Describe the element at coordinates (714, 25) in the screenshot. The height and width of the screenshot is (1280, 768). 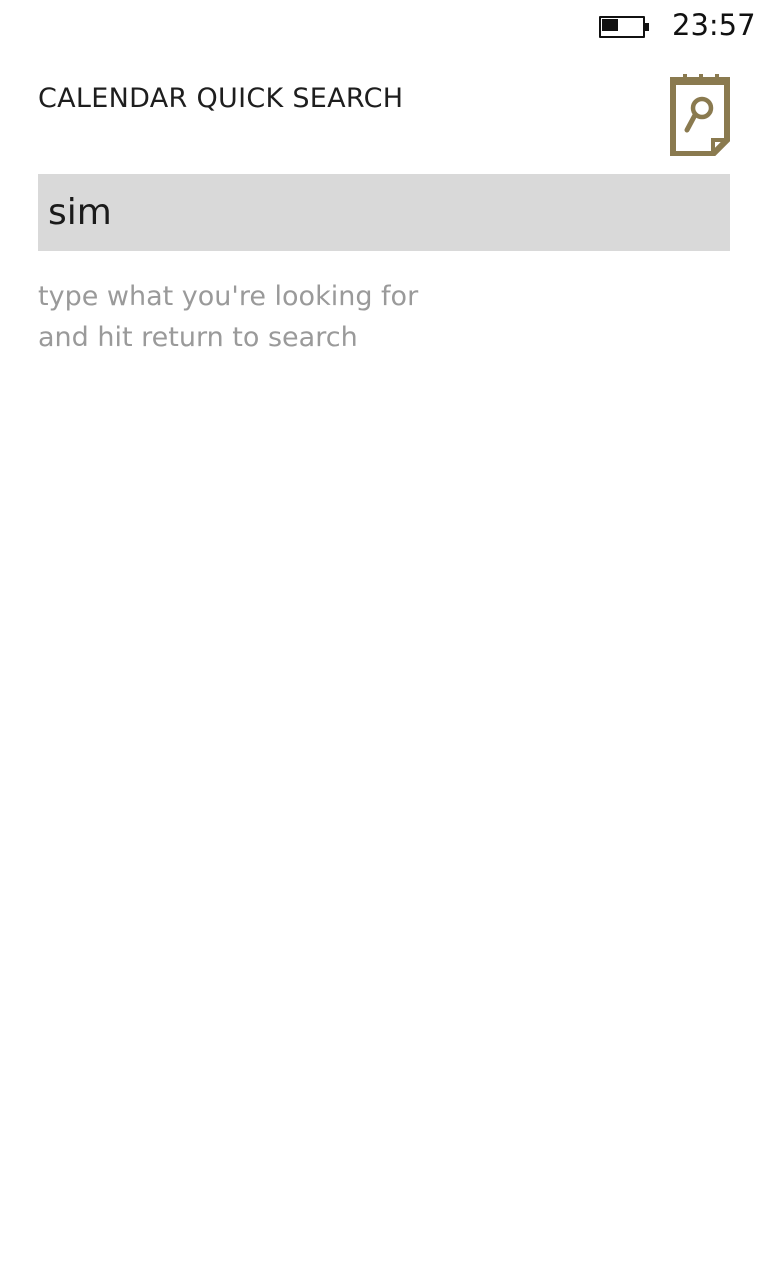
I see `clock: 23:57` at that location.